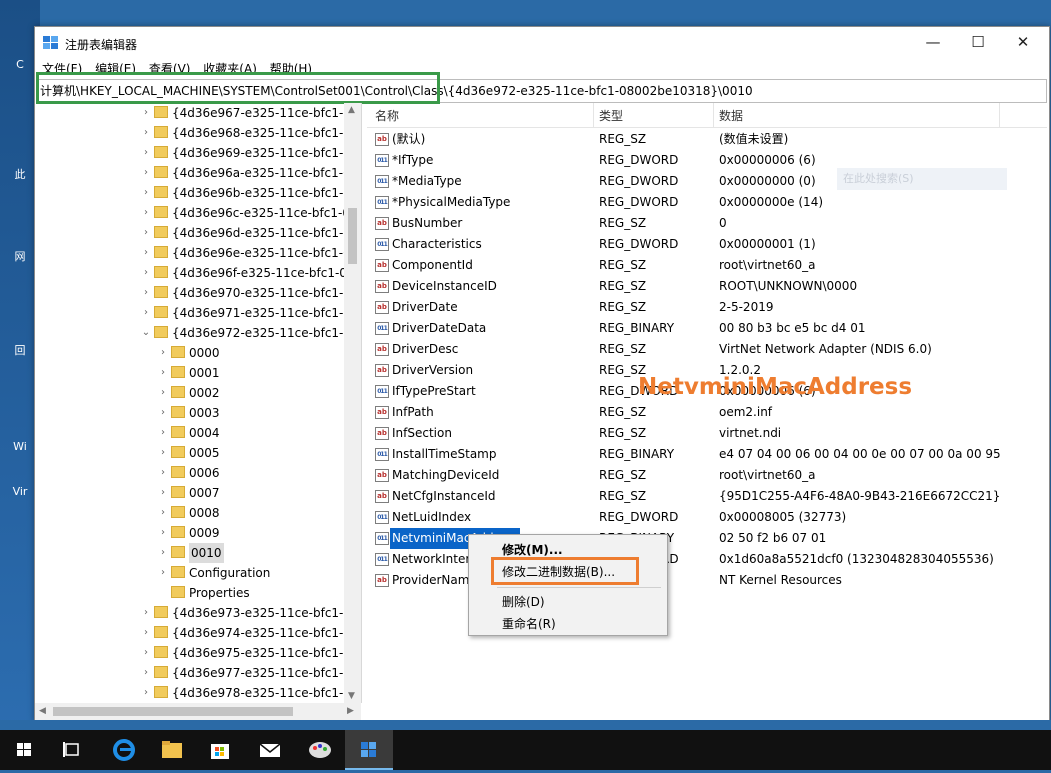  I want to click on tree-node: › {4d36e96b-e325-11ce-bfc1-08, so click(197, 193).